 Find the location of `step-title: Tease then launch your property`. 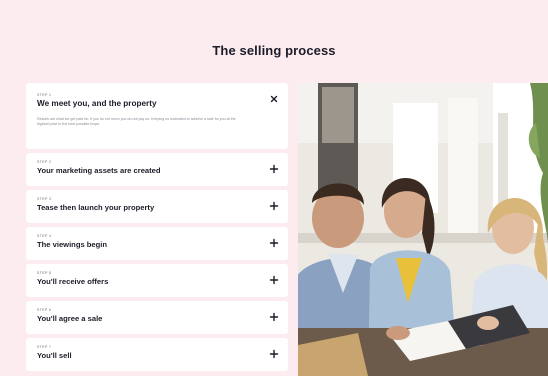

step-title: Tease then launch your property is located at coordinates (96, 207).